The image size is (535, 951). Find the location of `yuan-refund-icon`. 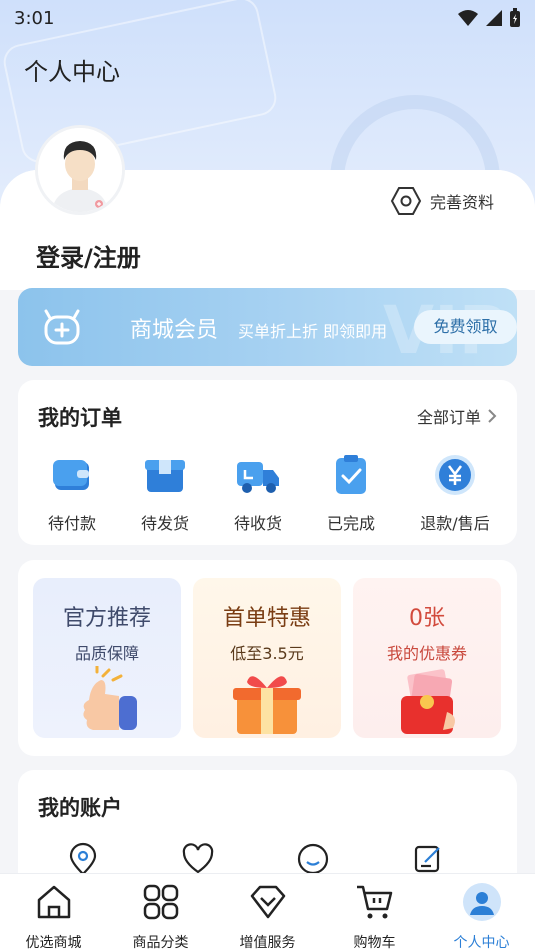

yuan-refund-icon is located at coordinates (455, 475).